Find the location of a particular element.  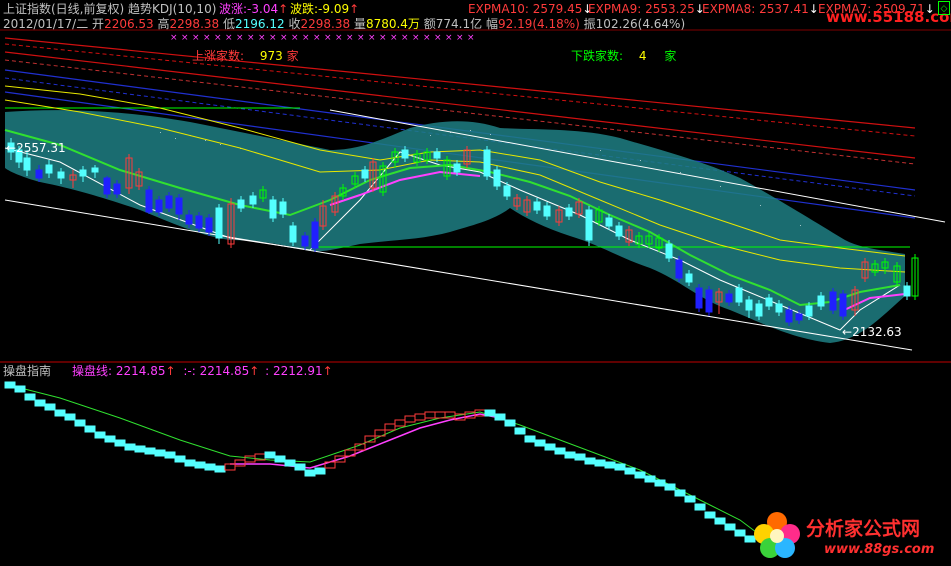

open-label: 开 is located at coordinates (98, 24).